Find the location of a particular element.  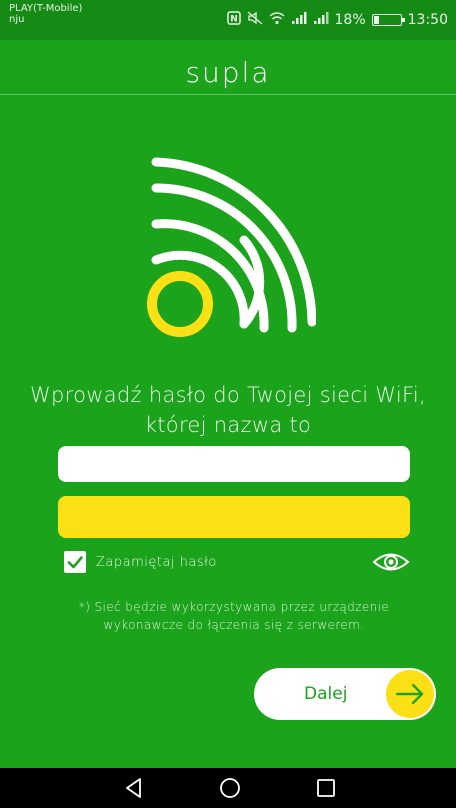

checkmark-icon is located at coordinates (75, 562).